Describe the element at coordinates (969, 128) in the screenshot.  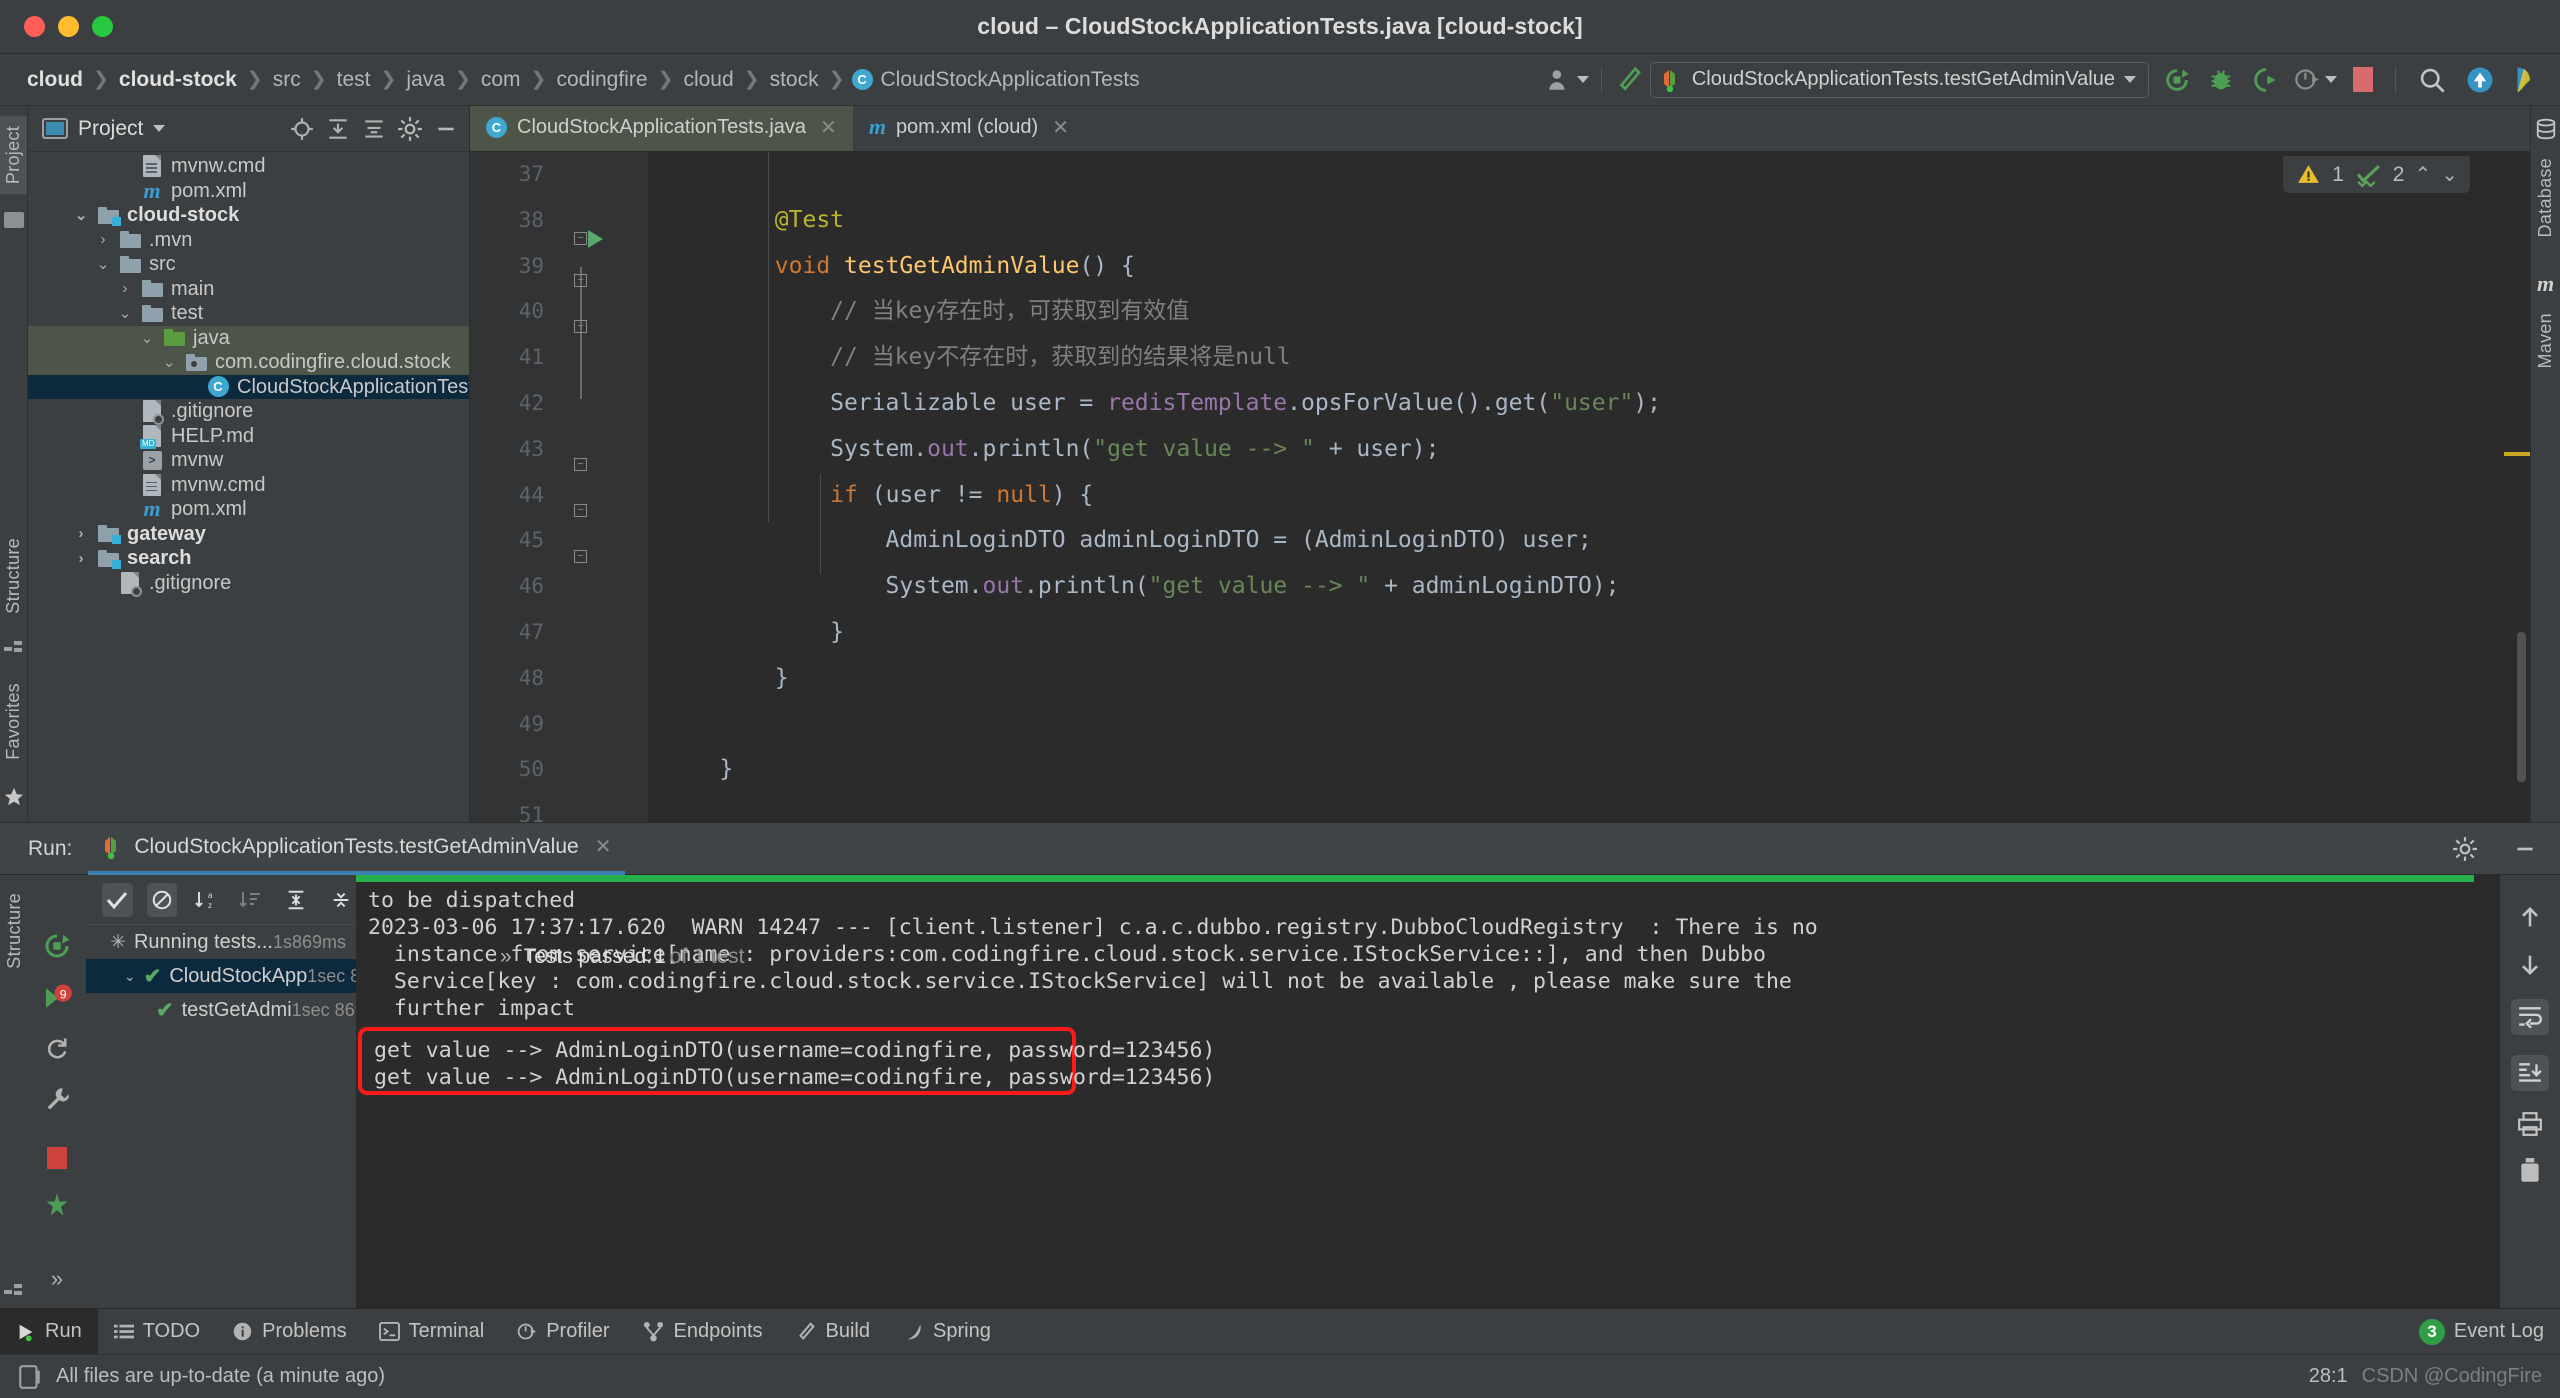
I see `editor-tab-pom: m pom.xml (cloud) ✕` at that location.